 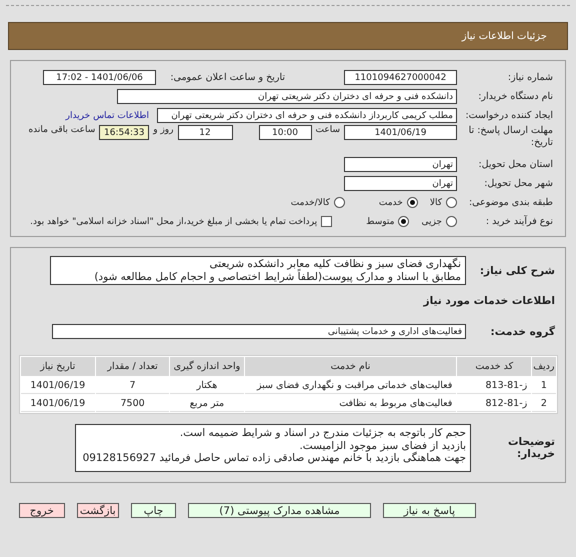 What do you see at coordinates (350, 366) in the screenshot?
I see `column-header: نام خدمت` at bounding box center [350, 366].